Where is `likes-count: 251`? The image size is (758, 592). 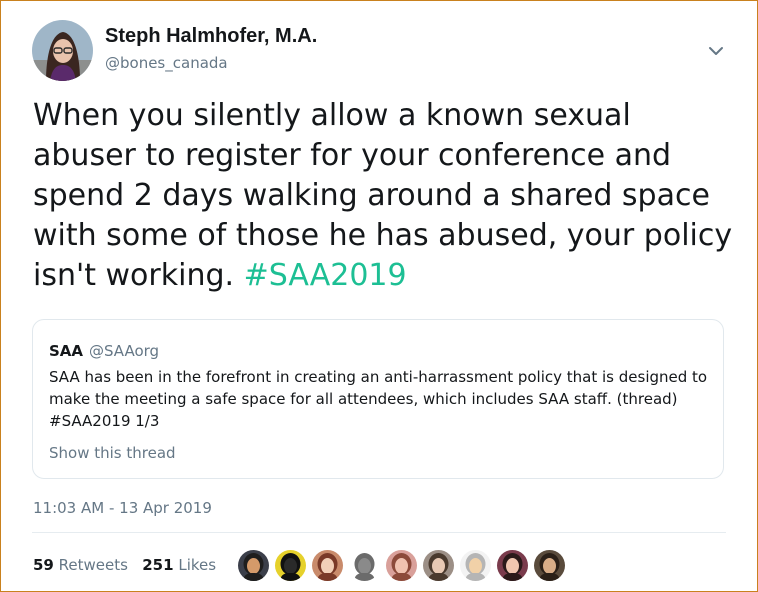
likes-count: 251 is located at coordinates (158, 565).